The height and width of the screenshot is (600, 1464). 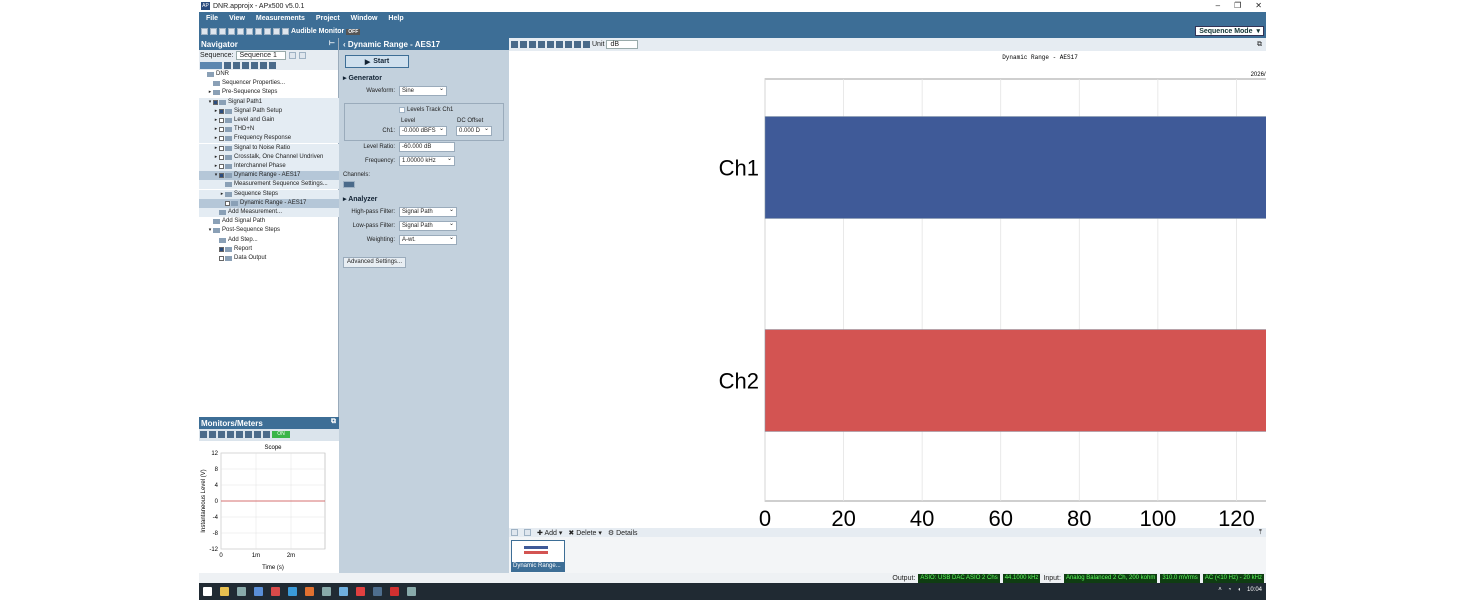 What do you see at coordinates (212, 434) in the screenshot?
I see `fft-icon` at bounding box center [212, 434].